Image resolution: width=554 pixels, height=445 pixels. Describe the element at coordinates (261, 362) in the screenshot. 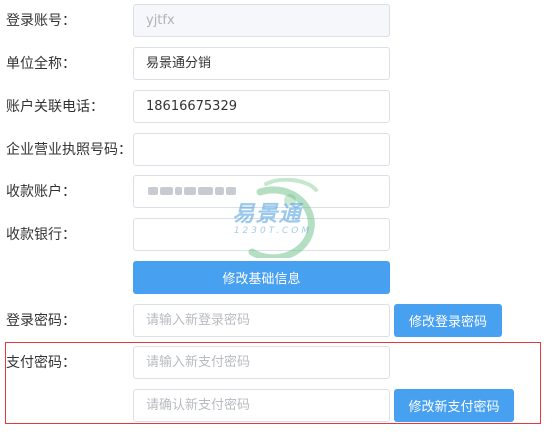

I see `new-pay-password-field` at that location.